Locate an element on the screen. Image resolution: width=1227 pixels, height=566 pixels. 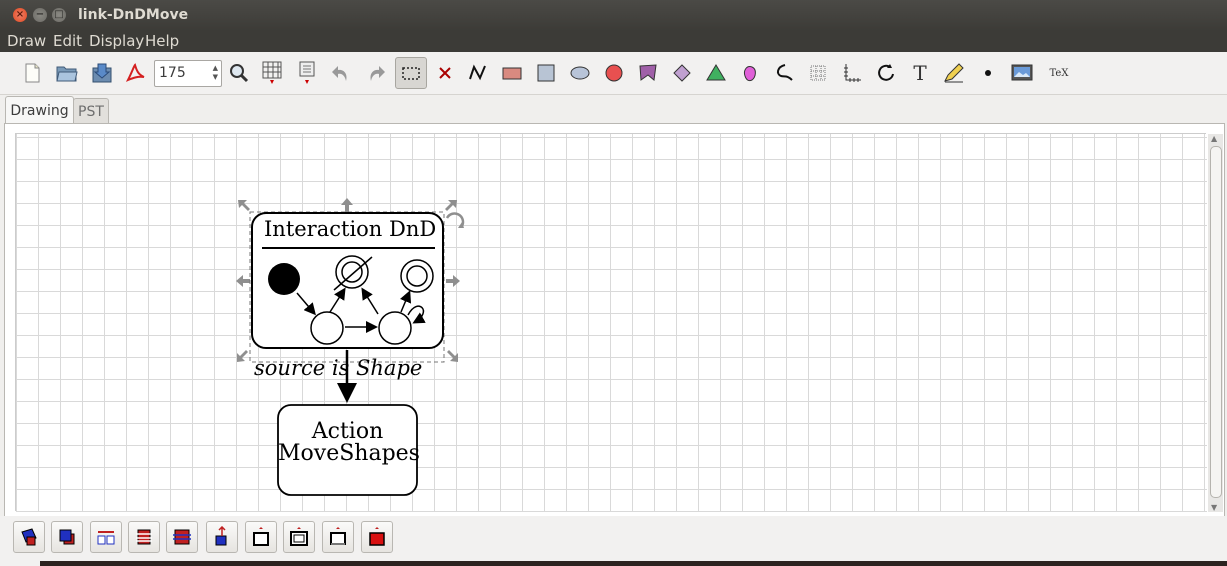
zoom-spin-arrows: ▲ ▼ is located at coordinates (215, 73).